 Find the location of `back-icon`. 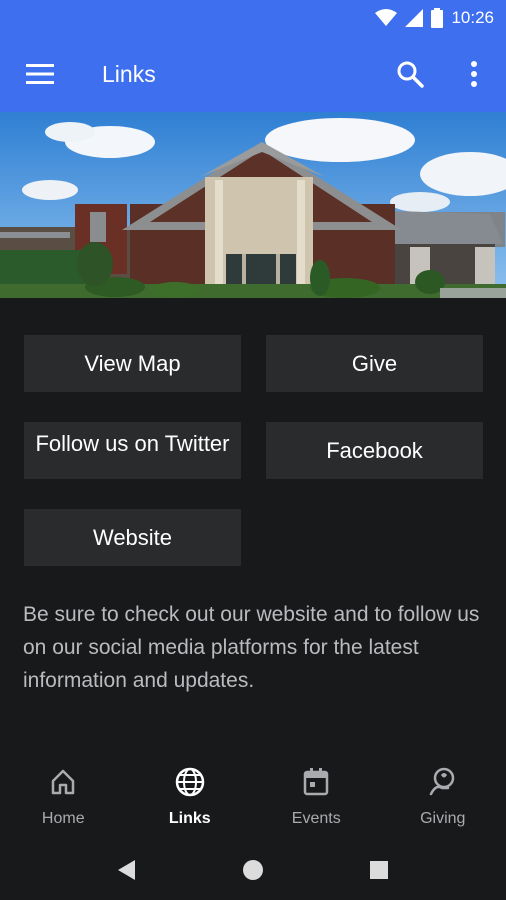

back-icon is located at coordinates (126, 870).